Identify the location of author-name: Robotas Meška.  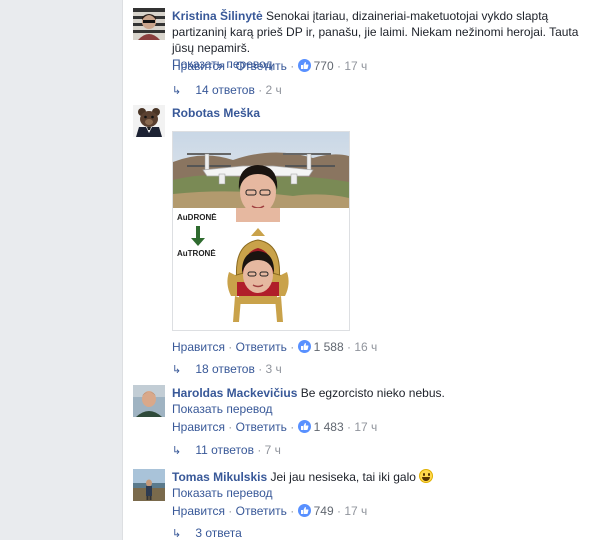
(216, 113).